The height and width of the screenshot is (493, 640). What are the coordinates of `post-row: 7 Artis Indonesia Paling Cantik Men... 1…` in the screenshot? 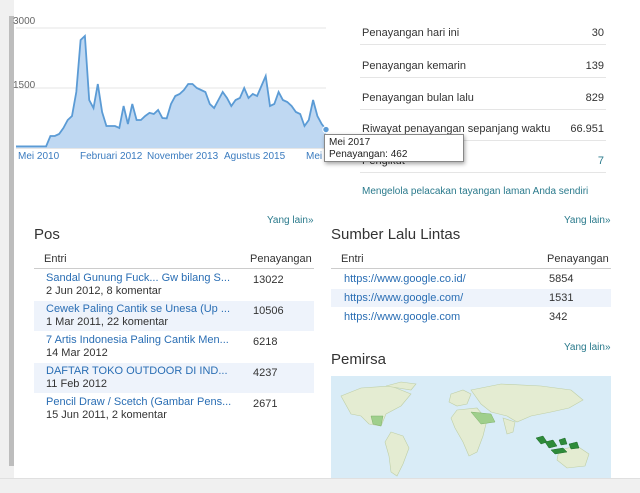 It's located at (174, 347).